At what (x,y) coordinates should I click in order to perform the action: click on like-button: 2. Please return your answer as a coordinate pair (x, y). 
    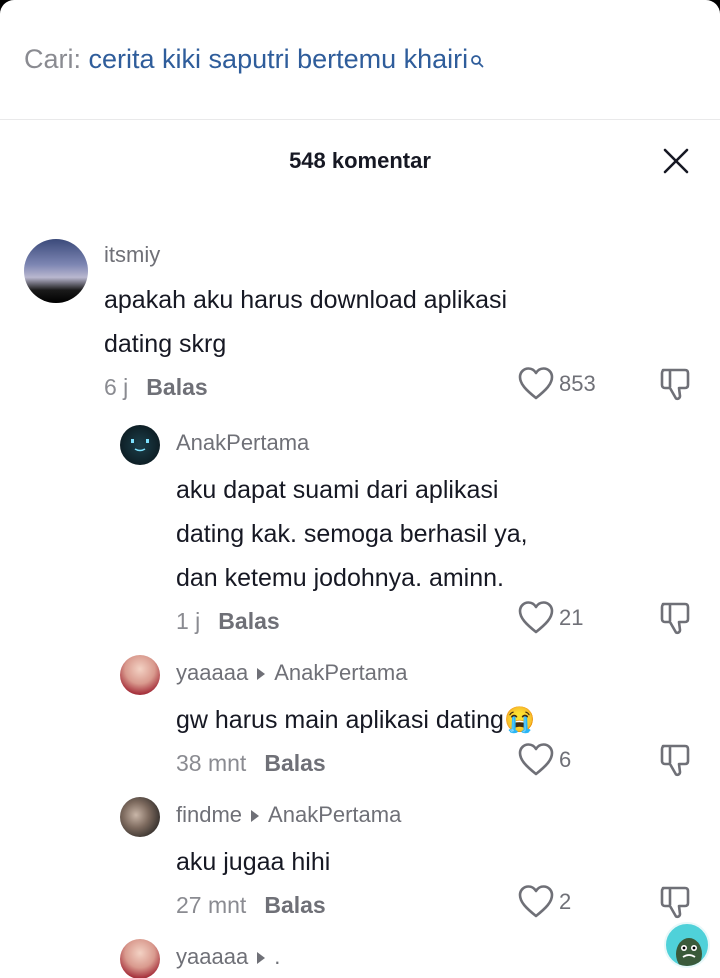
    Looking at the image, I should click on (544, 902).